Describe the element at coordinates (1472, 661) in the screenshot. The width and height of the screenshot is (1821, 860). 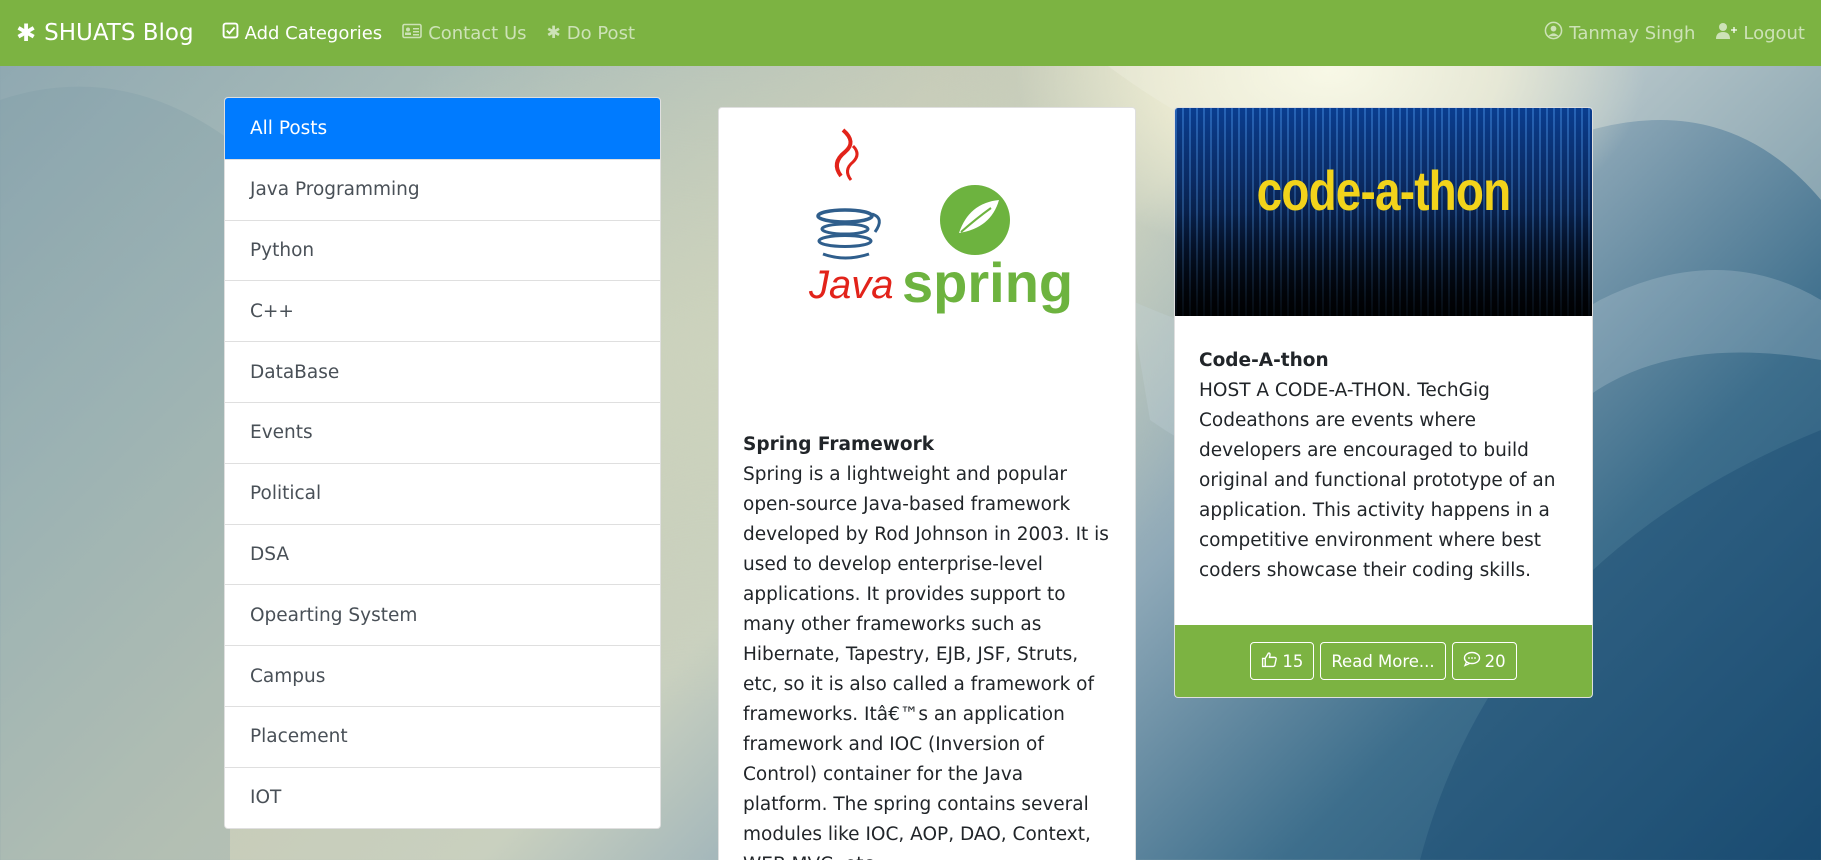
I see `comment-icon` at that location.